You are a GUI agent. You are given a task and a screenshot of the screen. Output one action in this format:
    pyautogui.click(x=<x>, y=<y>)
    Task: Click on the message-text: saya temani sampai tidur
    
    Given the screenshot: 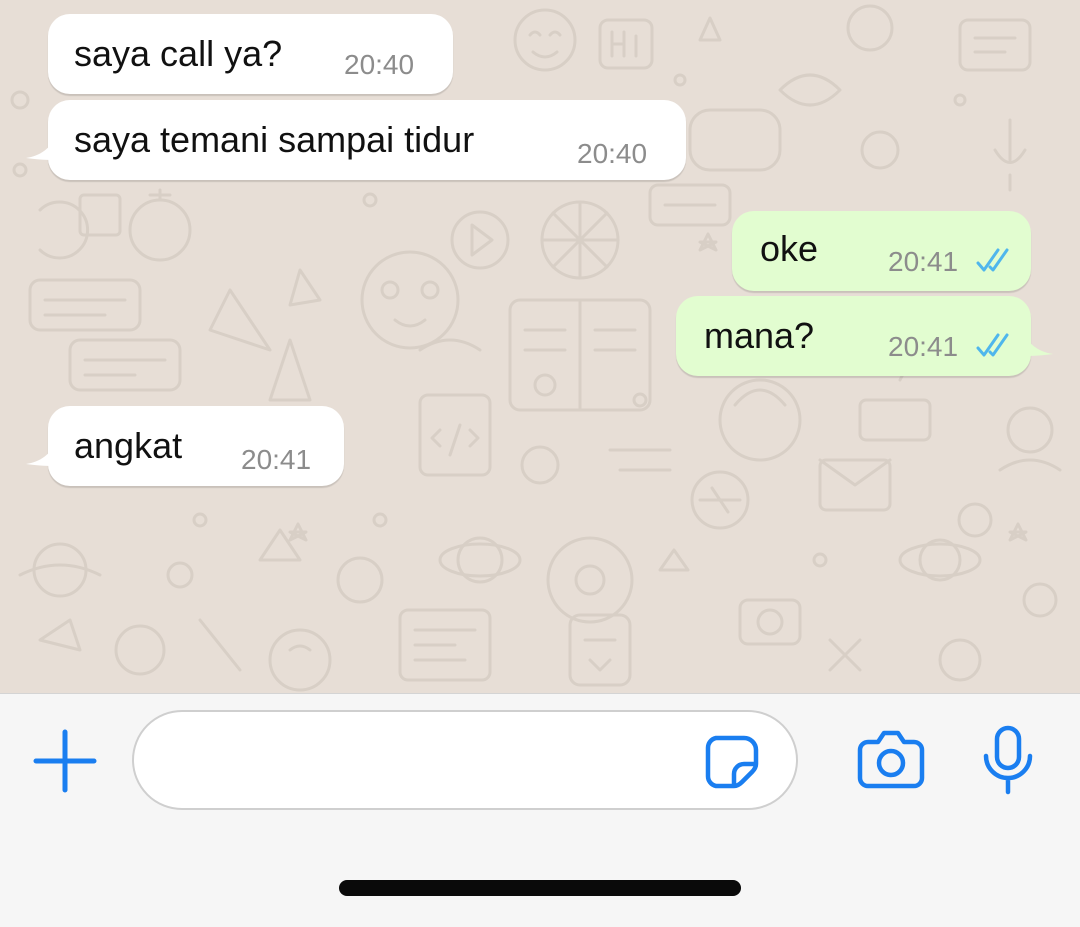 What is the action you would take?
    pyautogui.click(x=274, y=139)
    